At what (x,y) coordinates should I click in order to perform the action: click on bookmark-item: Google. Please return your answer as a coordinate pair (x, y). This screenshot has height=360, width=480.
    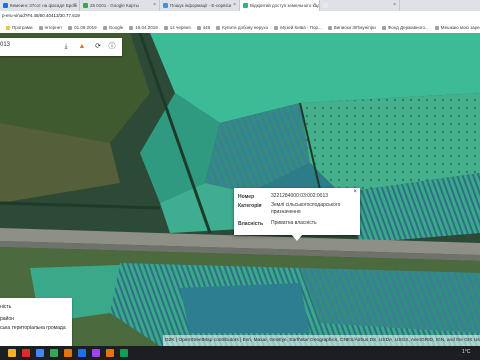
    Looking at the image, I should click on (113, 27).